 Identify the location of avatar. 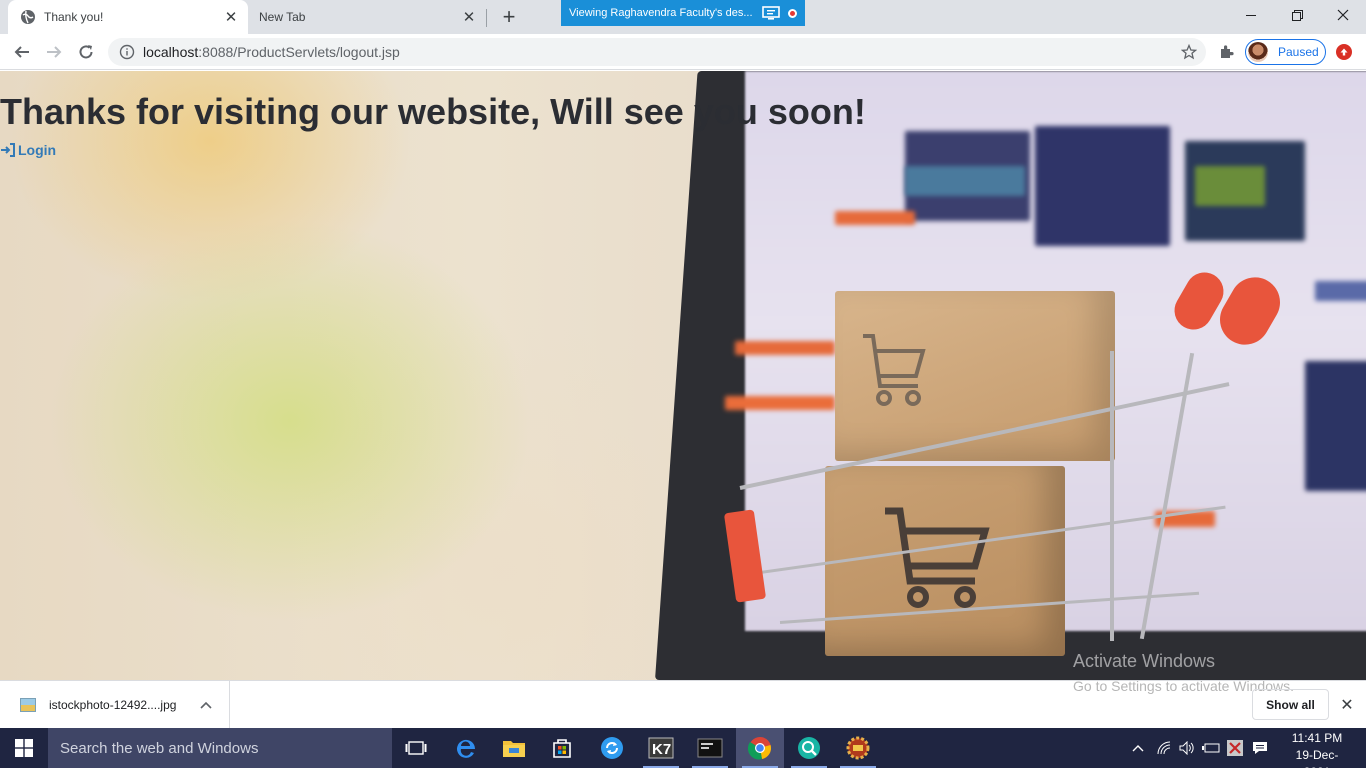
(1258, 52).